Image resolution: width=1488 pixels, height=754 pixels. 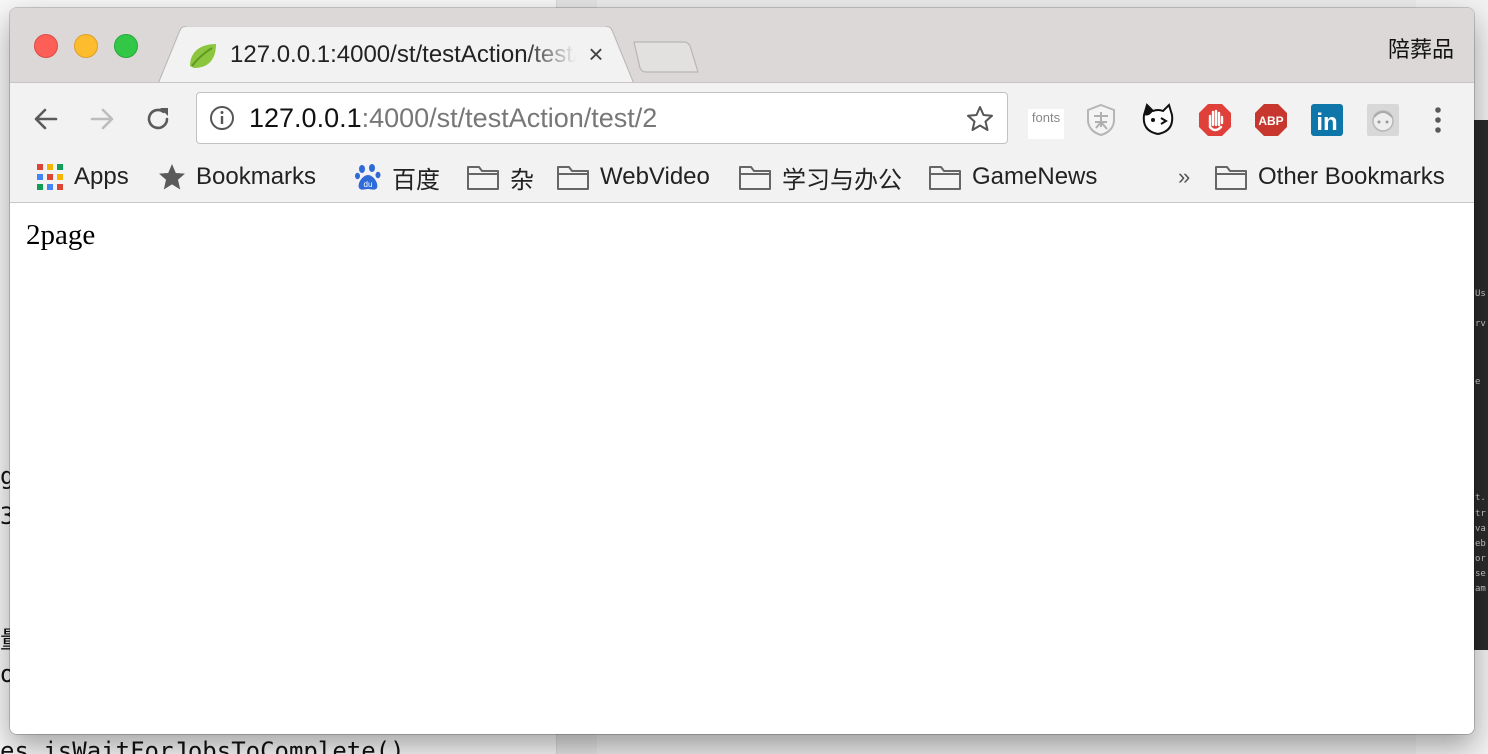 What do you see at coordinates (1035, 176) in the screenshot?
I see `bookmark-label: GameNews` at bounding box center [1035, 176].